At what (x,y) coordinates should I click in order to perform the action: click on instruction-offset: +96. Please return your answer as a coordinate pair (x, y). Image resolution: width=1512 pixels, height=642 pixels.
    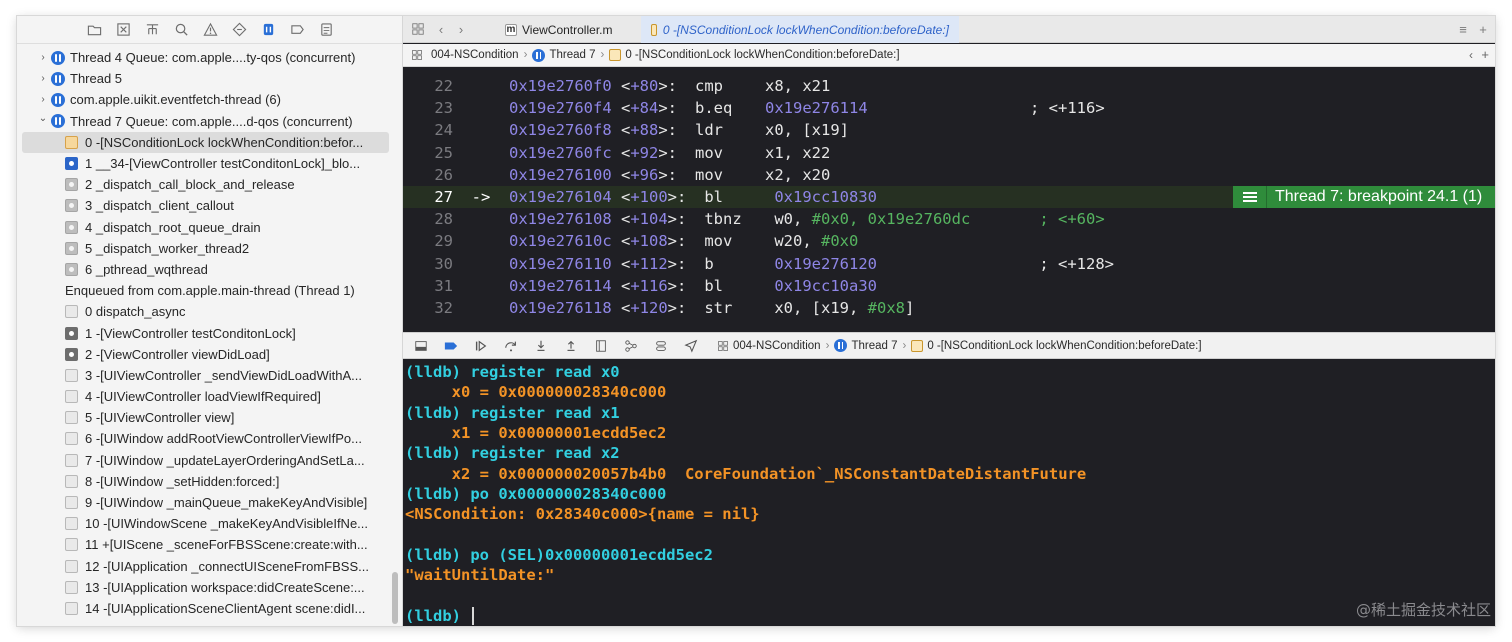
    Looking at the image, I should click on (644, 174).